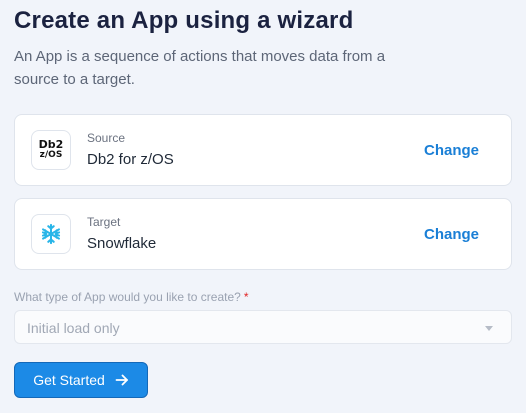 The width and height of the screenshot is (526, 413). I want to click on source-value: Db2 for z/OS, so click(130, 159).